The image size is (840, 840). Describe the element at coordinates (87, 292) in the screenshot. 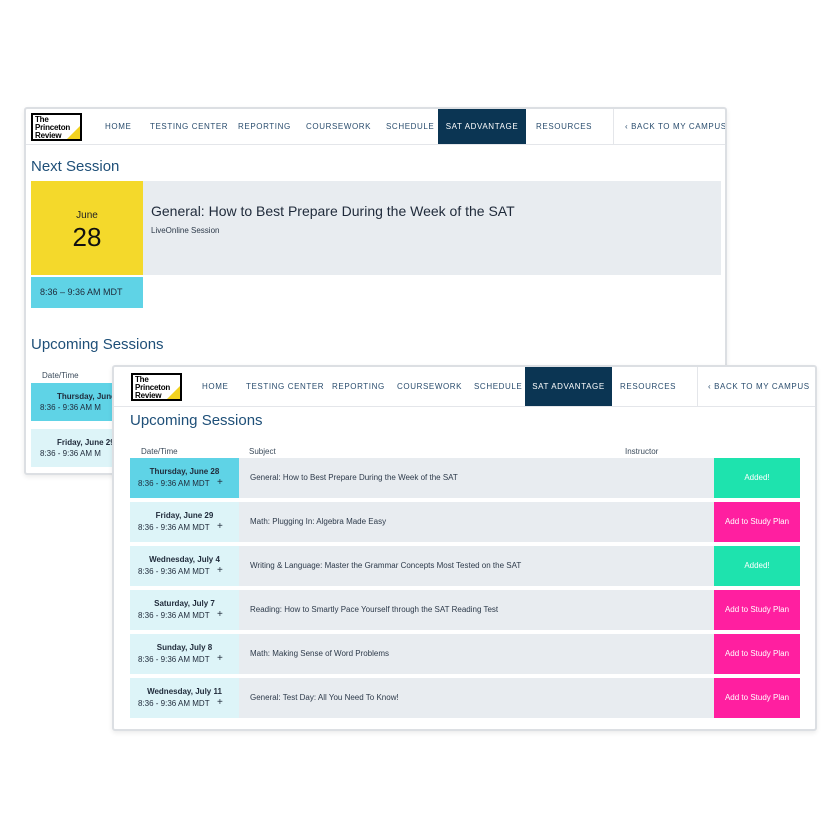

I see `next-session-time: 8:36 – 9:36 AM MDT` at that location.